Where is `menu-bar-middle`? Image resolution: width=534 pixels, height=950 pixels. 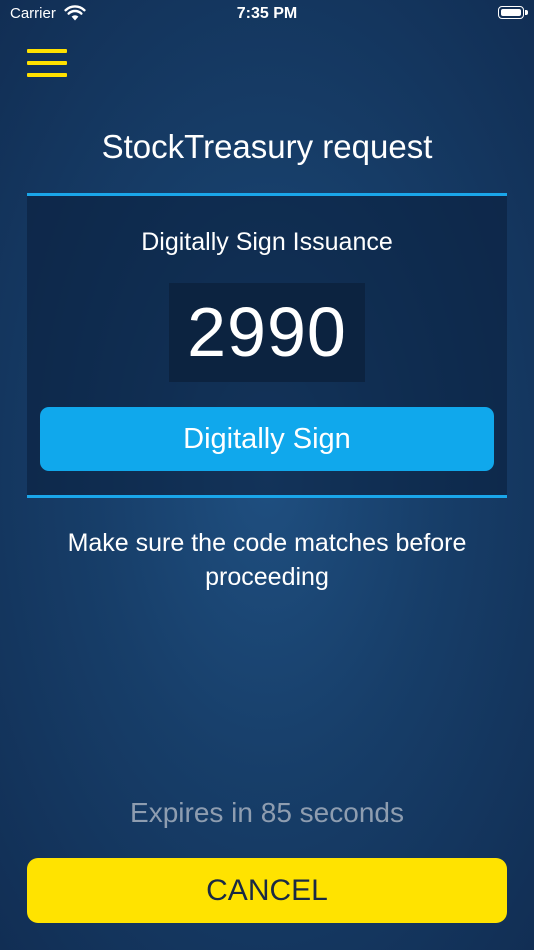
menu-bar-middle is located at coordinates (47, 63).